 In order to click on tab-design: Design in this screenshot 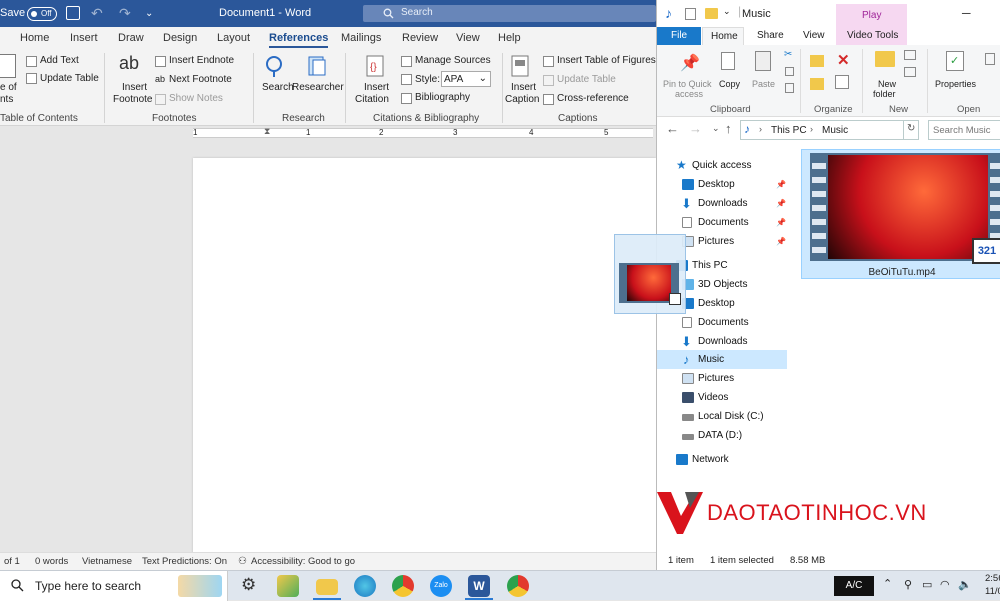, I will do `click(180, 38)`.